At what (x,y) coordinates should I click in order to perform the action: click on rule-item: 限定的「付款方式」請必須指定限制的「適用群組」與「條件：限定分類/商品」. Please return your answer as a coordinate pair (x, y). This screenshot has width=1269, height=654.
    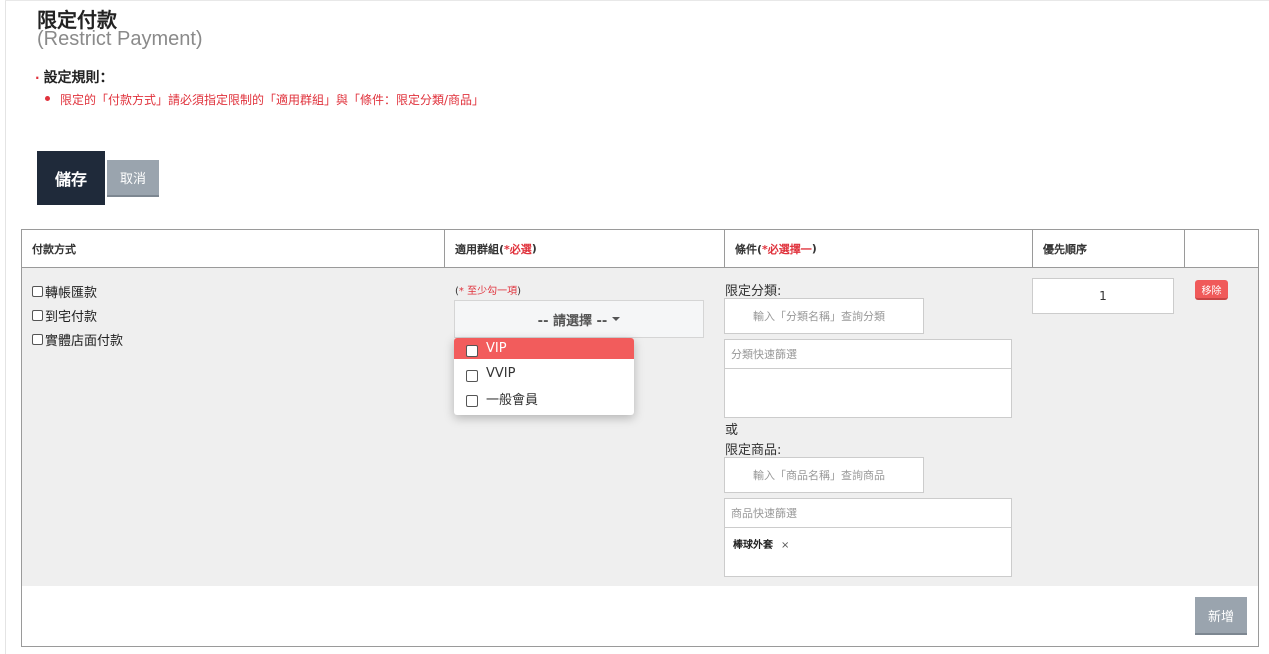
    Looking at the image, I should click on (264, 99).